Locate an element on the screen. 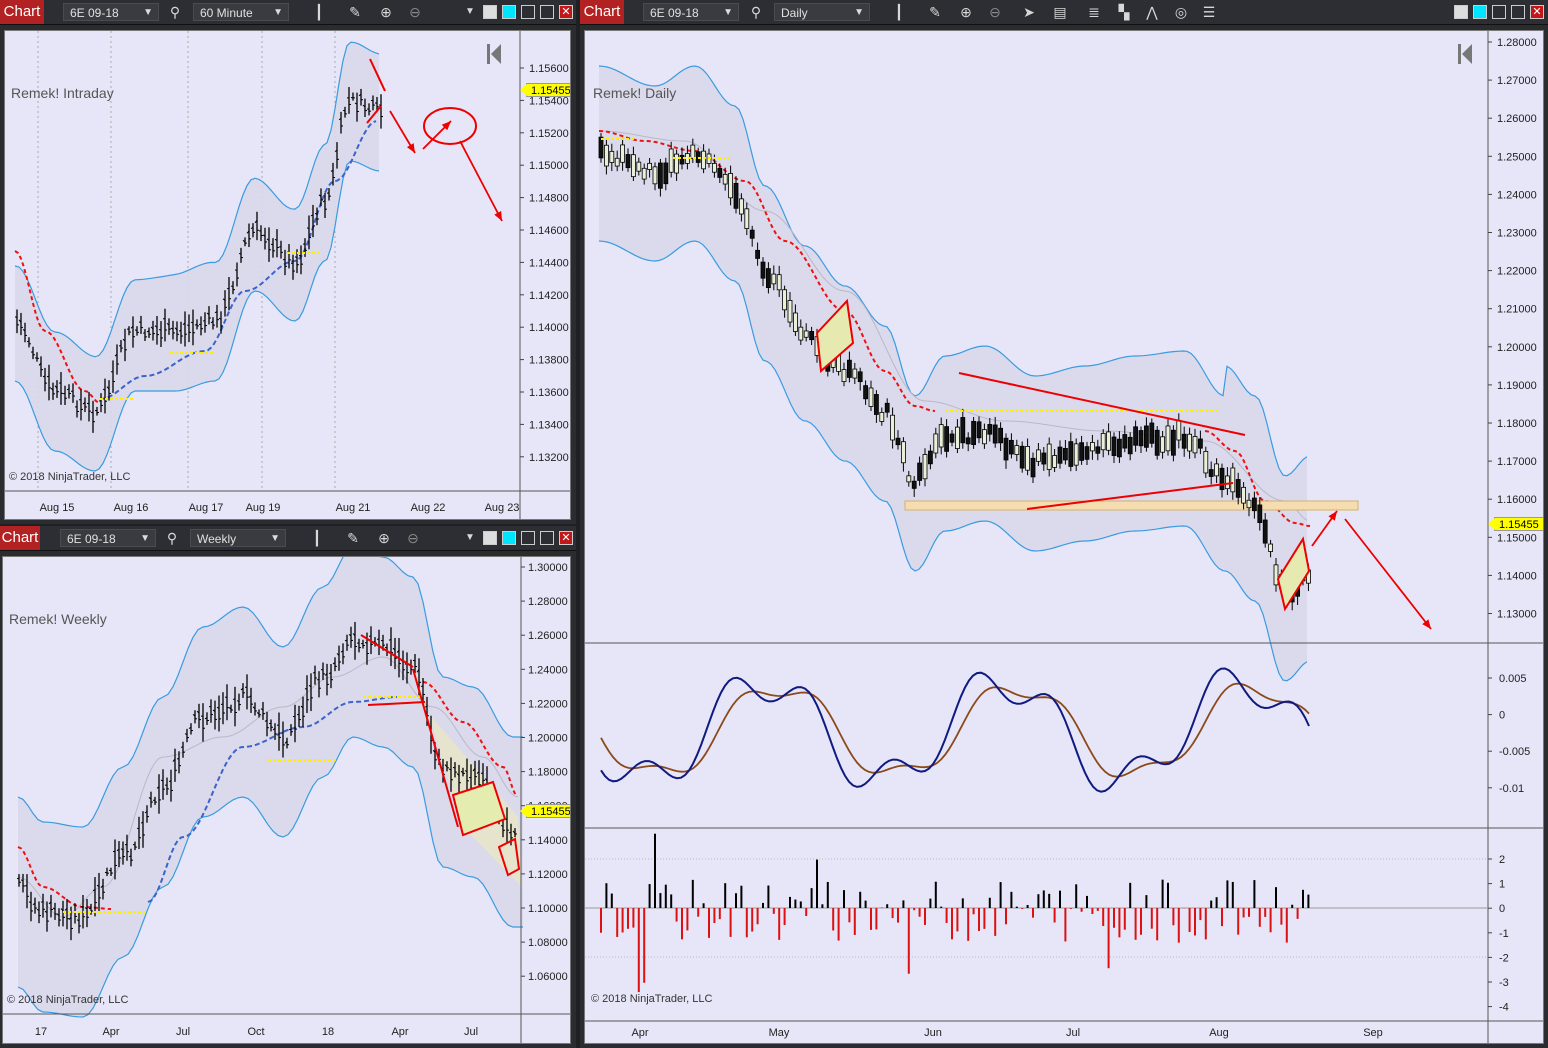  daily-y-tick-label: 1.19000 is located at coordinates (1517, 386).